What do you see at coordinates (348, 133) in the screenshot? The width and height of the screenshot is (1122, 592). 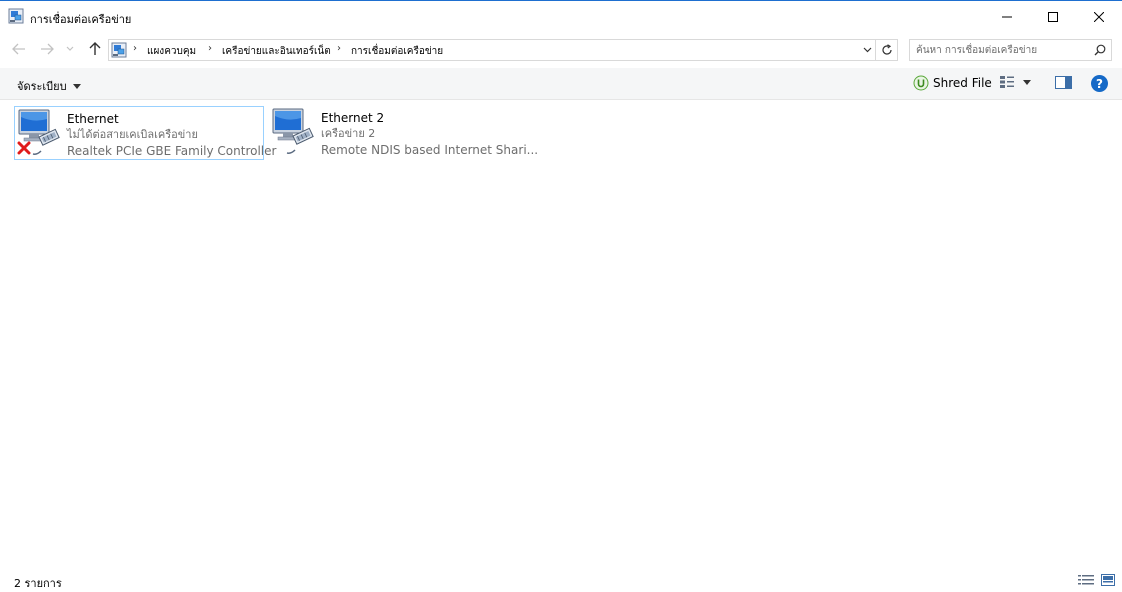 I see `connection-status: เครือข่าย 2` at bounding box center [348, 133].